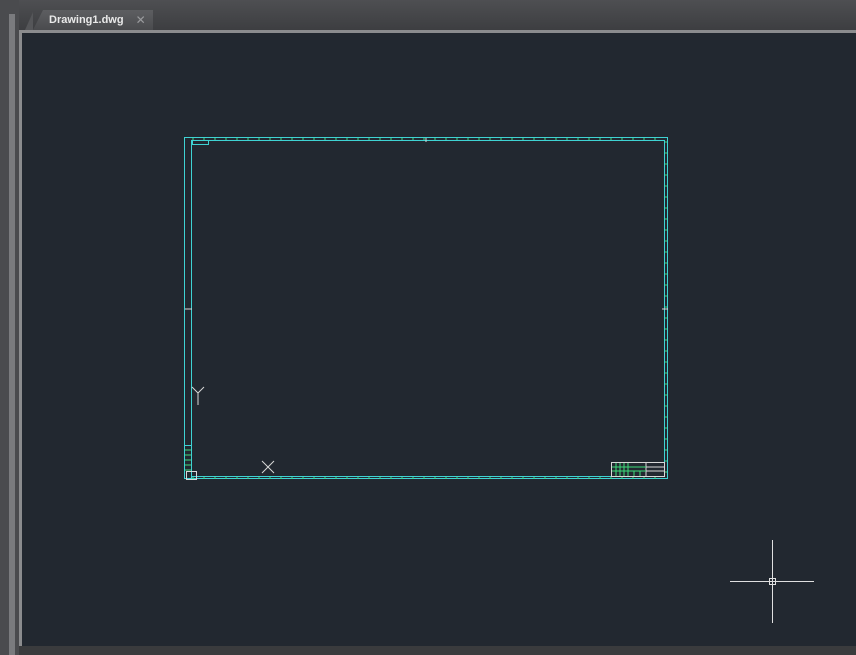  I want to click on left-panel-edge, so click(9, 327).